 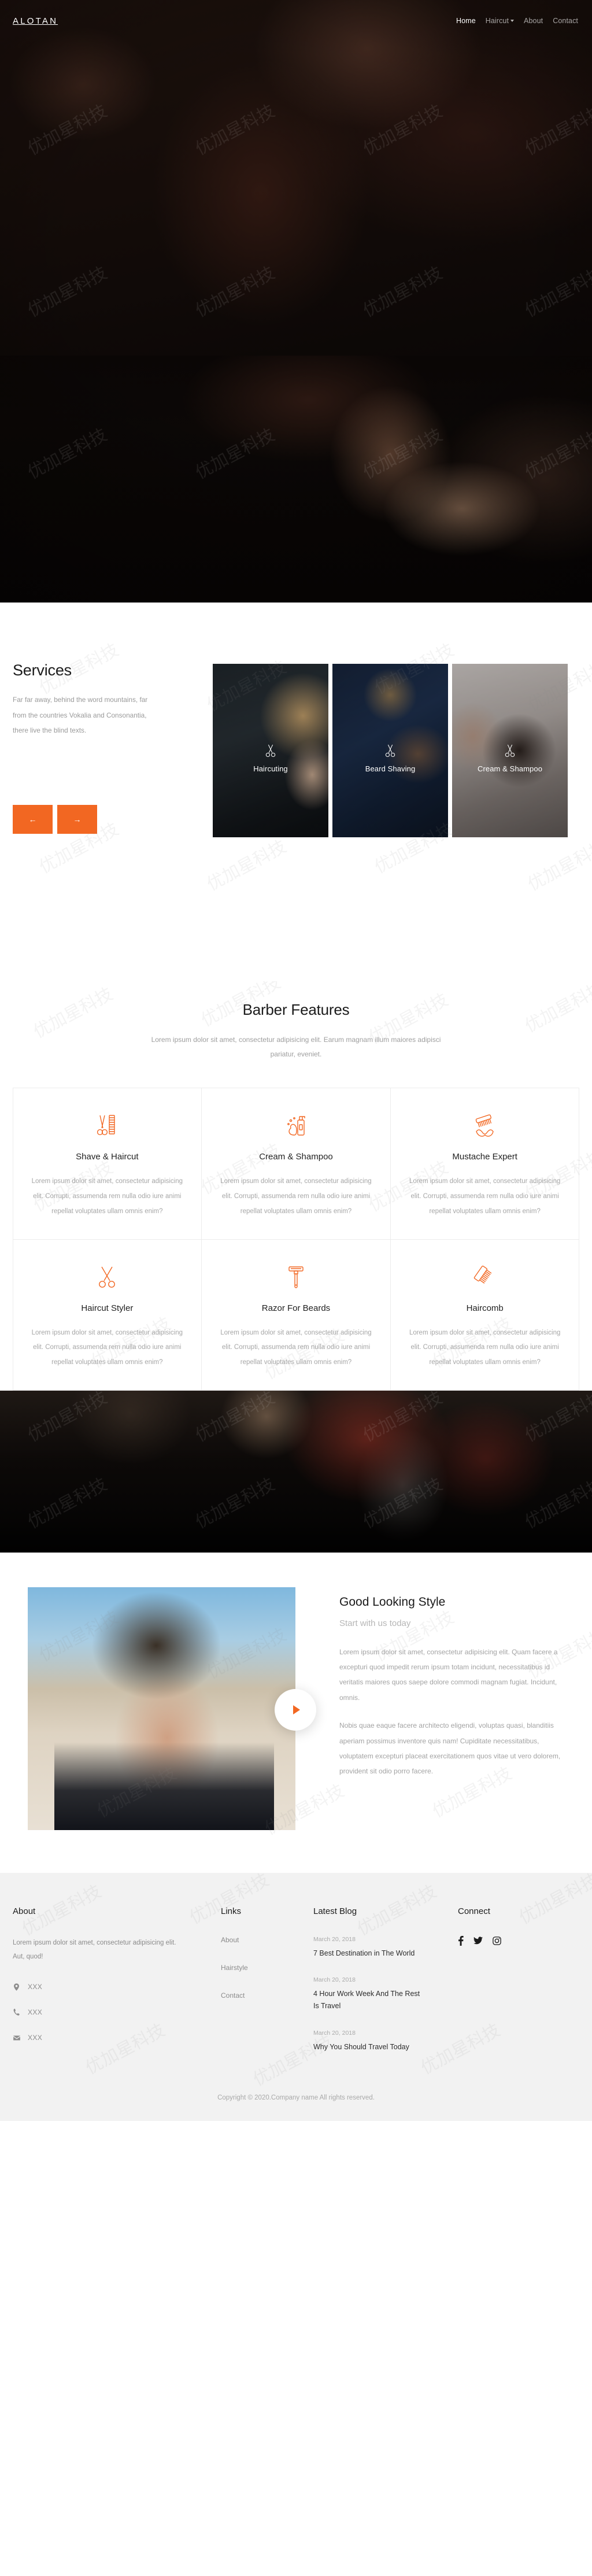 What do you see at coordinates (392, 1602) in the screenshot?
I see `good-looking-title: Good Looking Style` at bounding box center [392, 1602].